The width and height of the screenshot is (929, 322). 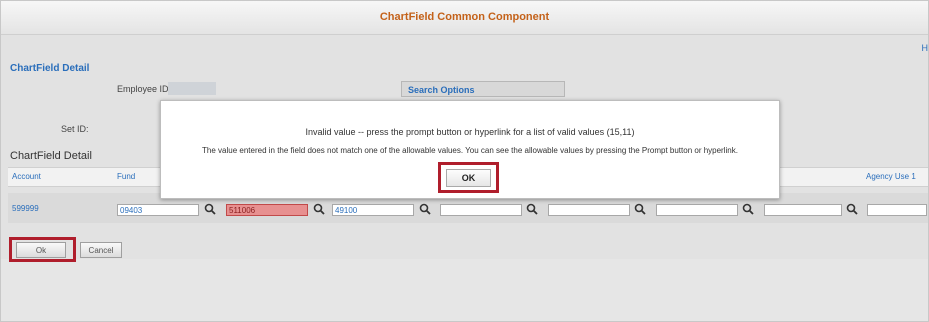 I want to click on setid-label: Set ID:, so click(x=75, y=129).